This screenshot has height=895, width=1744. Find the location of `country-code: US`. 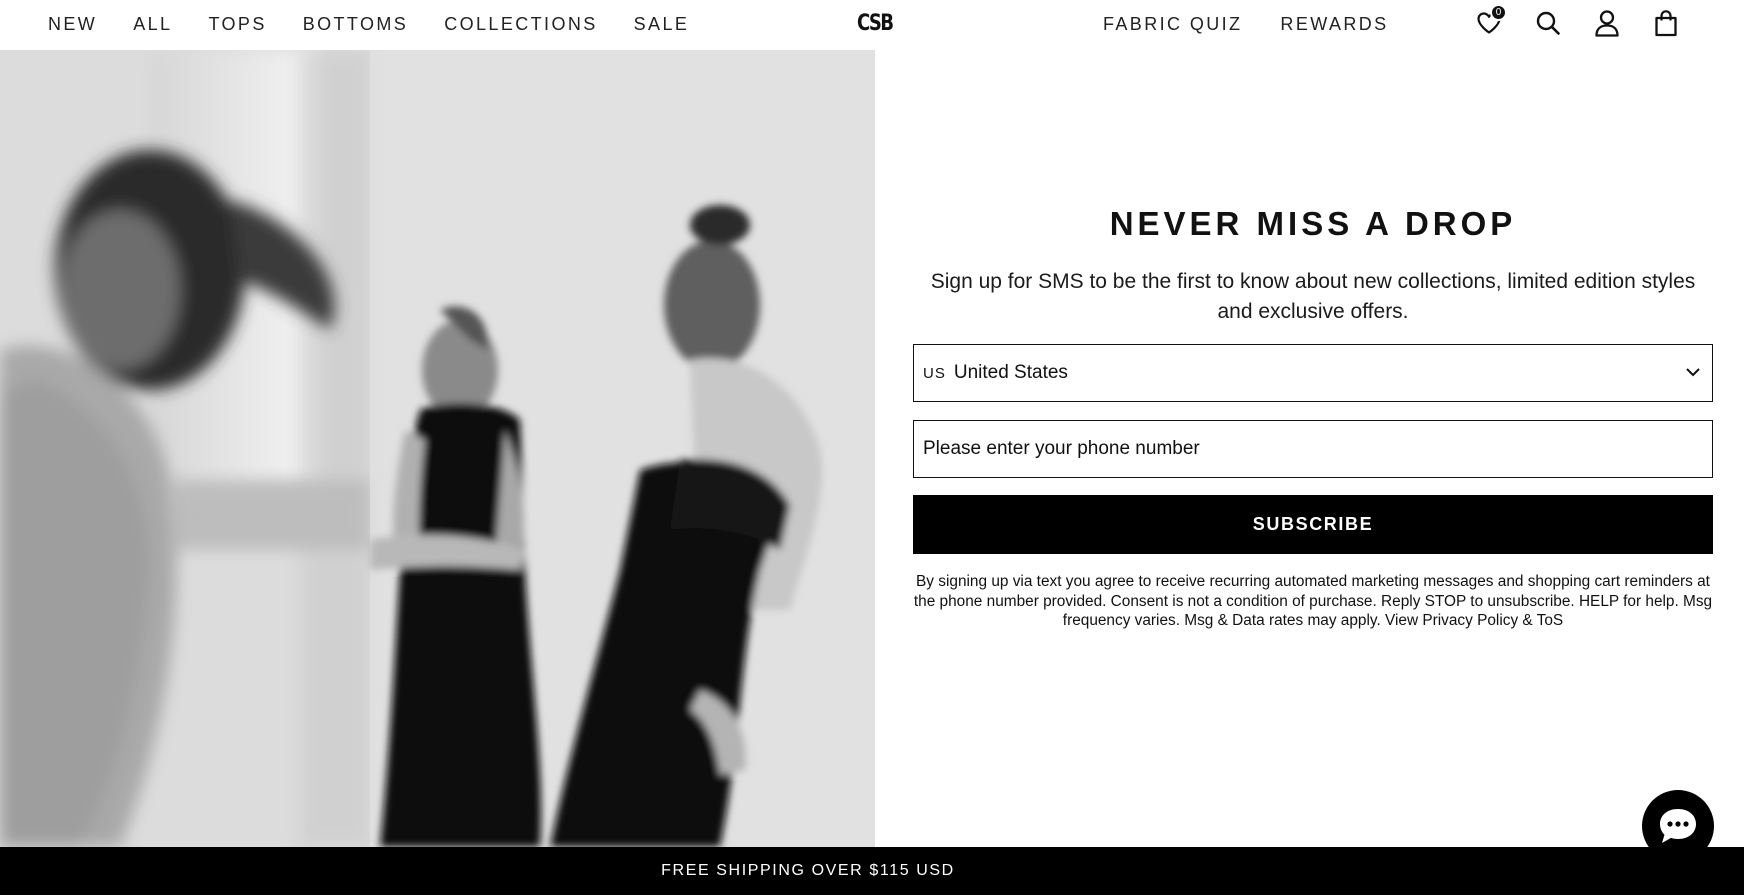

country-code: US is located at coordinates (934, 373).